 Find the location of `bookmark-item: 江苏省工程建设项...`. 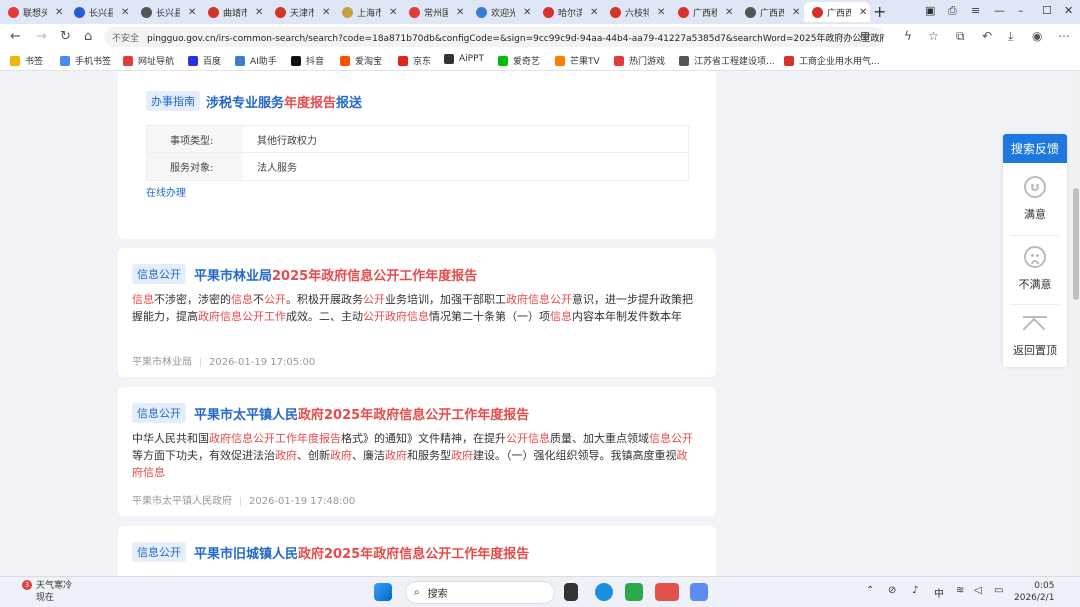

bookmark-item: 江苏省工程建设项... is located at coordinates (727, 60).